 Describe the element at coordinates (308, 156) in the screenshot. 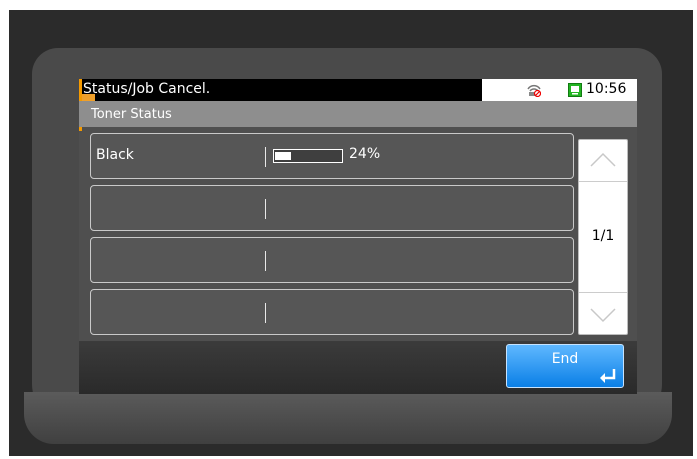

I see `toner-level-bar` at that location.